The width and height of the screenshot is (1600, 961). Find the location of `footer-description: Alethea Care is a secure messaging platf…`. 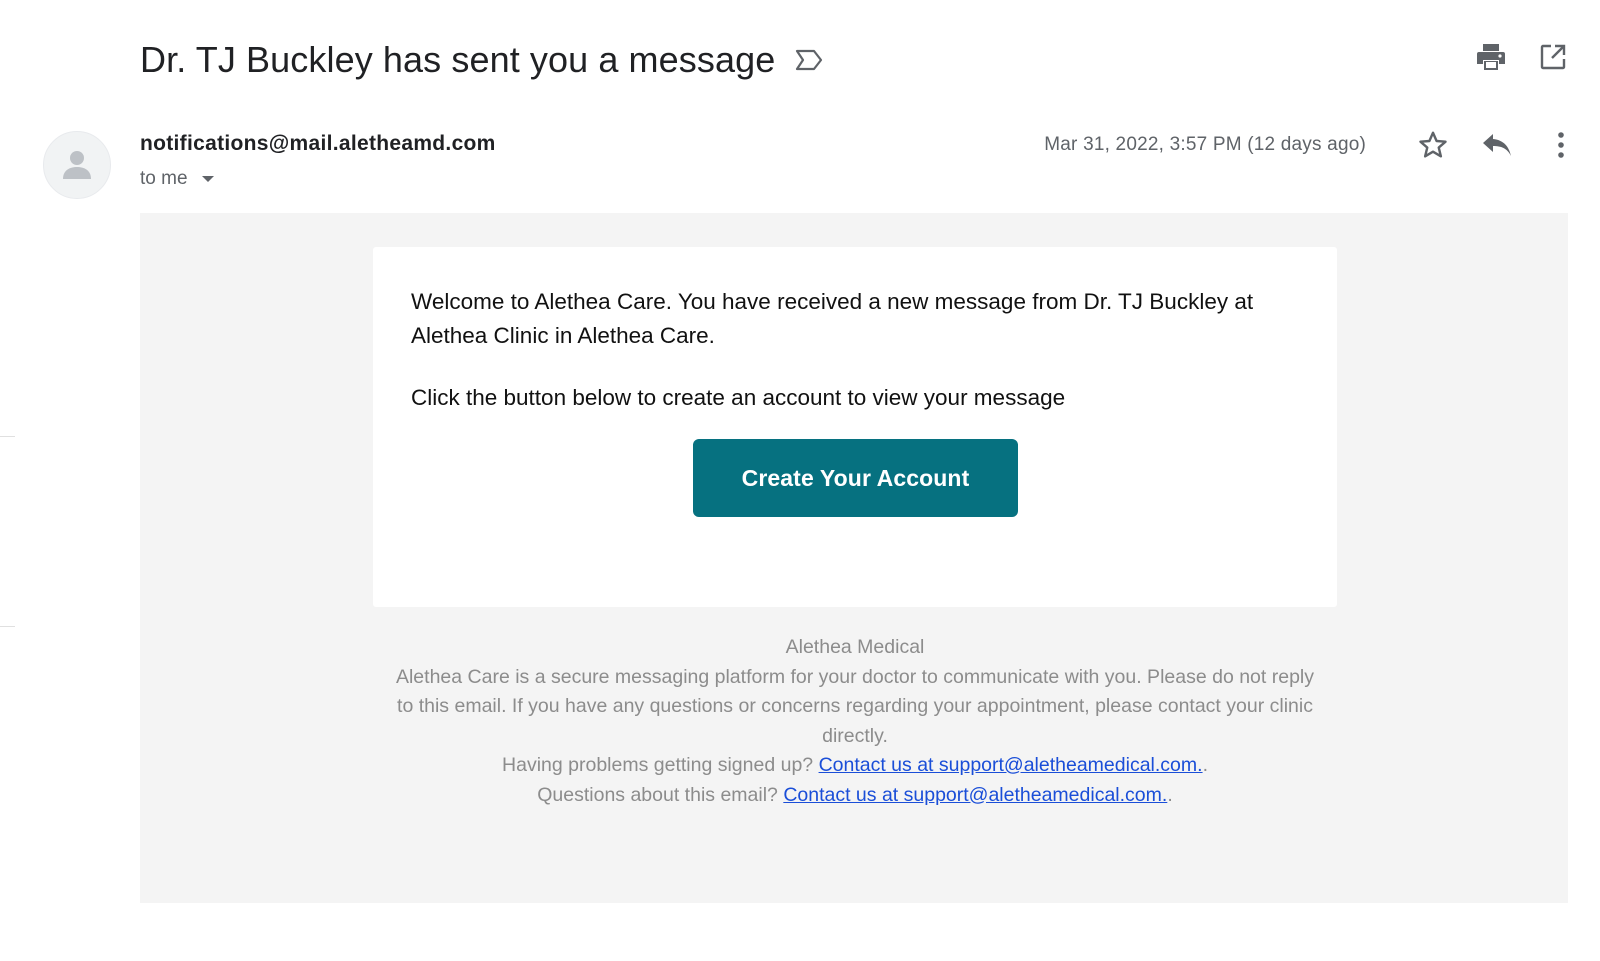

footer-description: Alethea Care is a secure messaging platf… is located at coordinates (855, 706).